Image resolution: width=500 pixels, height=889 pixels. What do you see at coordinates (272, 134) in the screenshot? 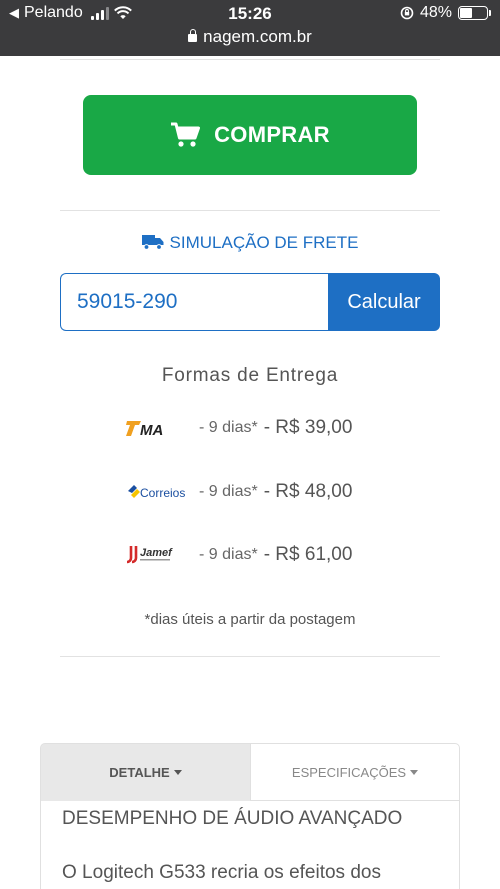
I see `buy-button-label: COMPRAR` at bounding box center [272, 134].